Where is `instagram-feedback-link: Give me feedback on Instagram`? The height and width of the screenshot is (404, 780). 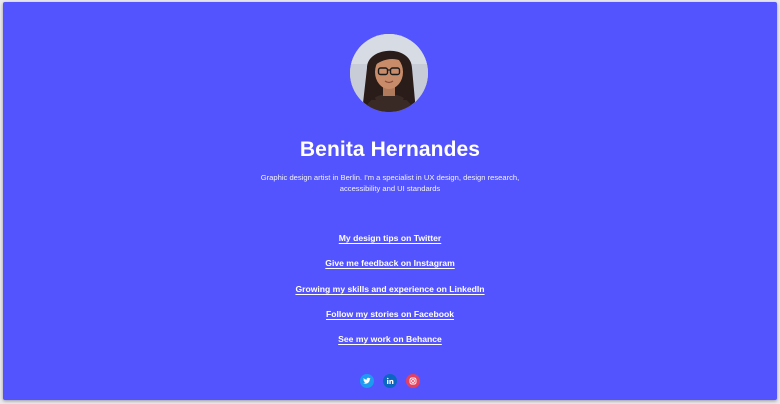 instagram-feedback-link: Give me feedback on Instagram is located at coordinates (389, 263).